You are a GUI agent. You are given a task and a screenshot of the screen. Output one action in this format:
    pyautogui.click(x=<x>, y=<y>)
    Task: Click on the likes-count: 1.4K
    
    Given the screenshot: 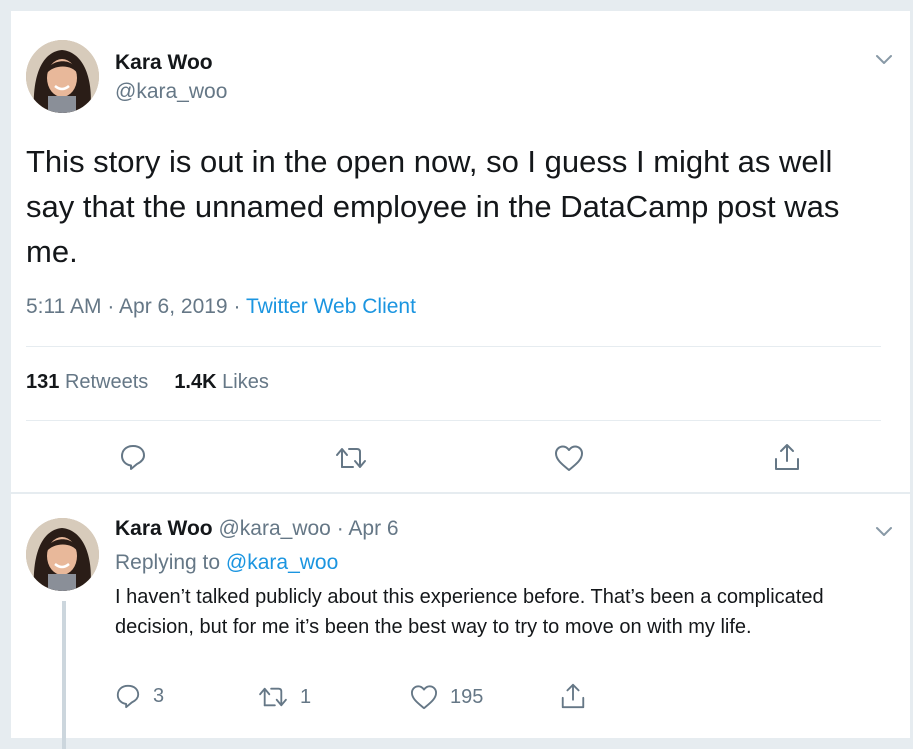 What is the action you would take?
    pyautogui.click(x=195, y=382)
    